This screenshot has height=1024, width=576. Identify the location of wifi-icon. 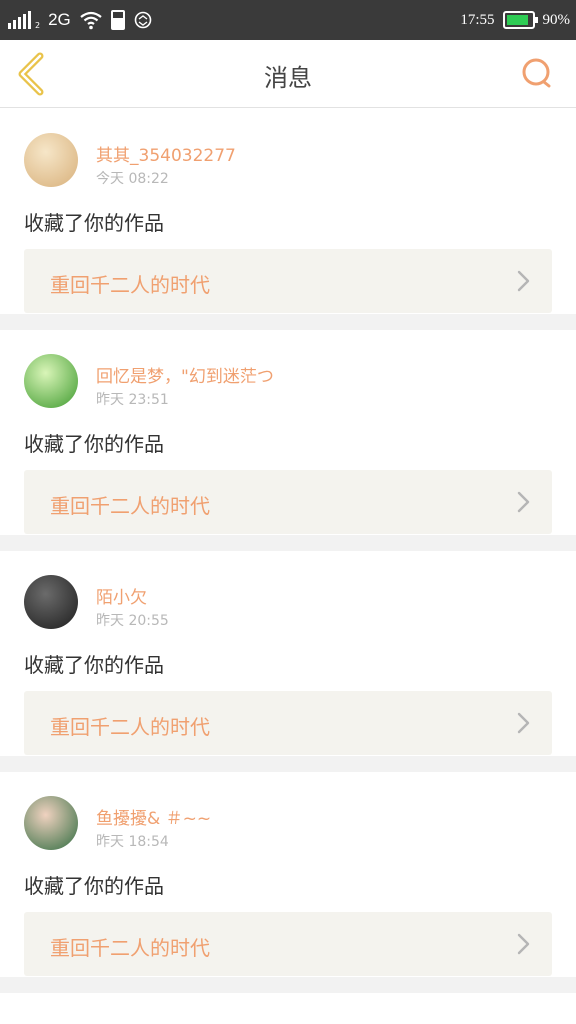
(91, 20).